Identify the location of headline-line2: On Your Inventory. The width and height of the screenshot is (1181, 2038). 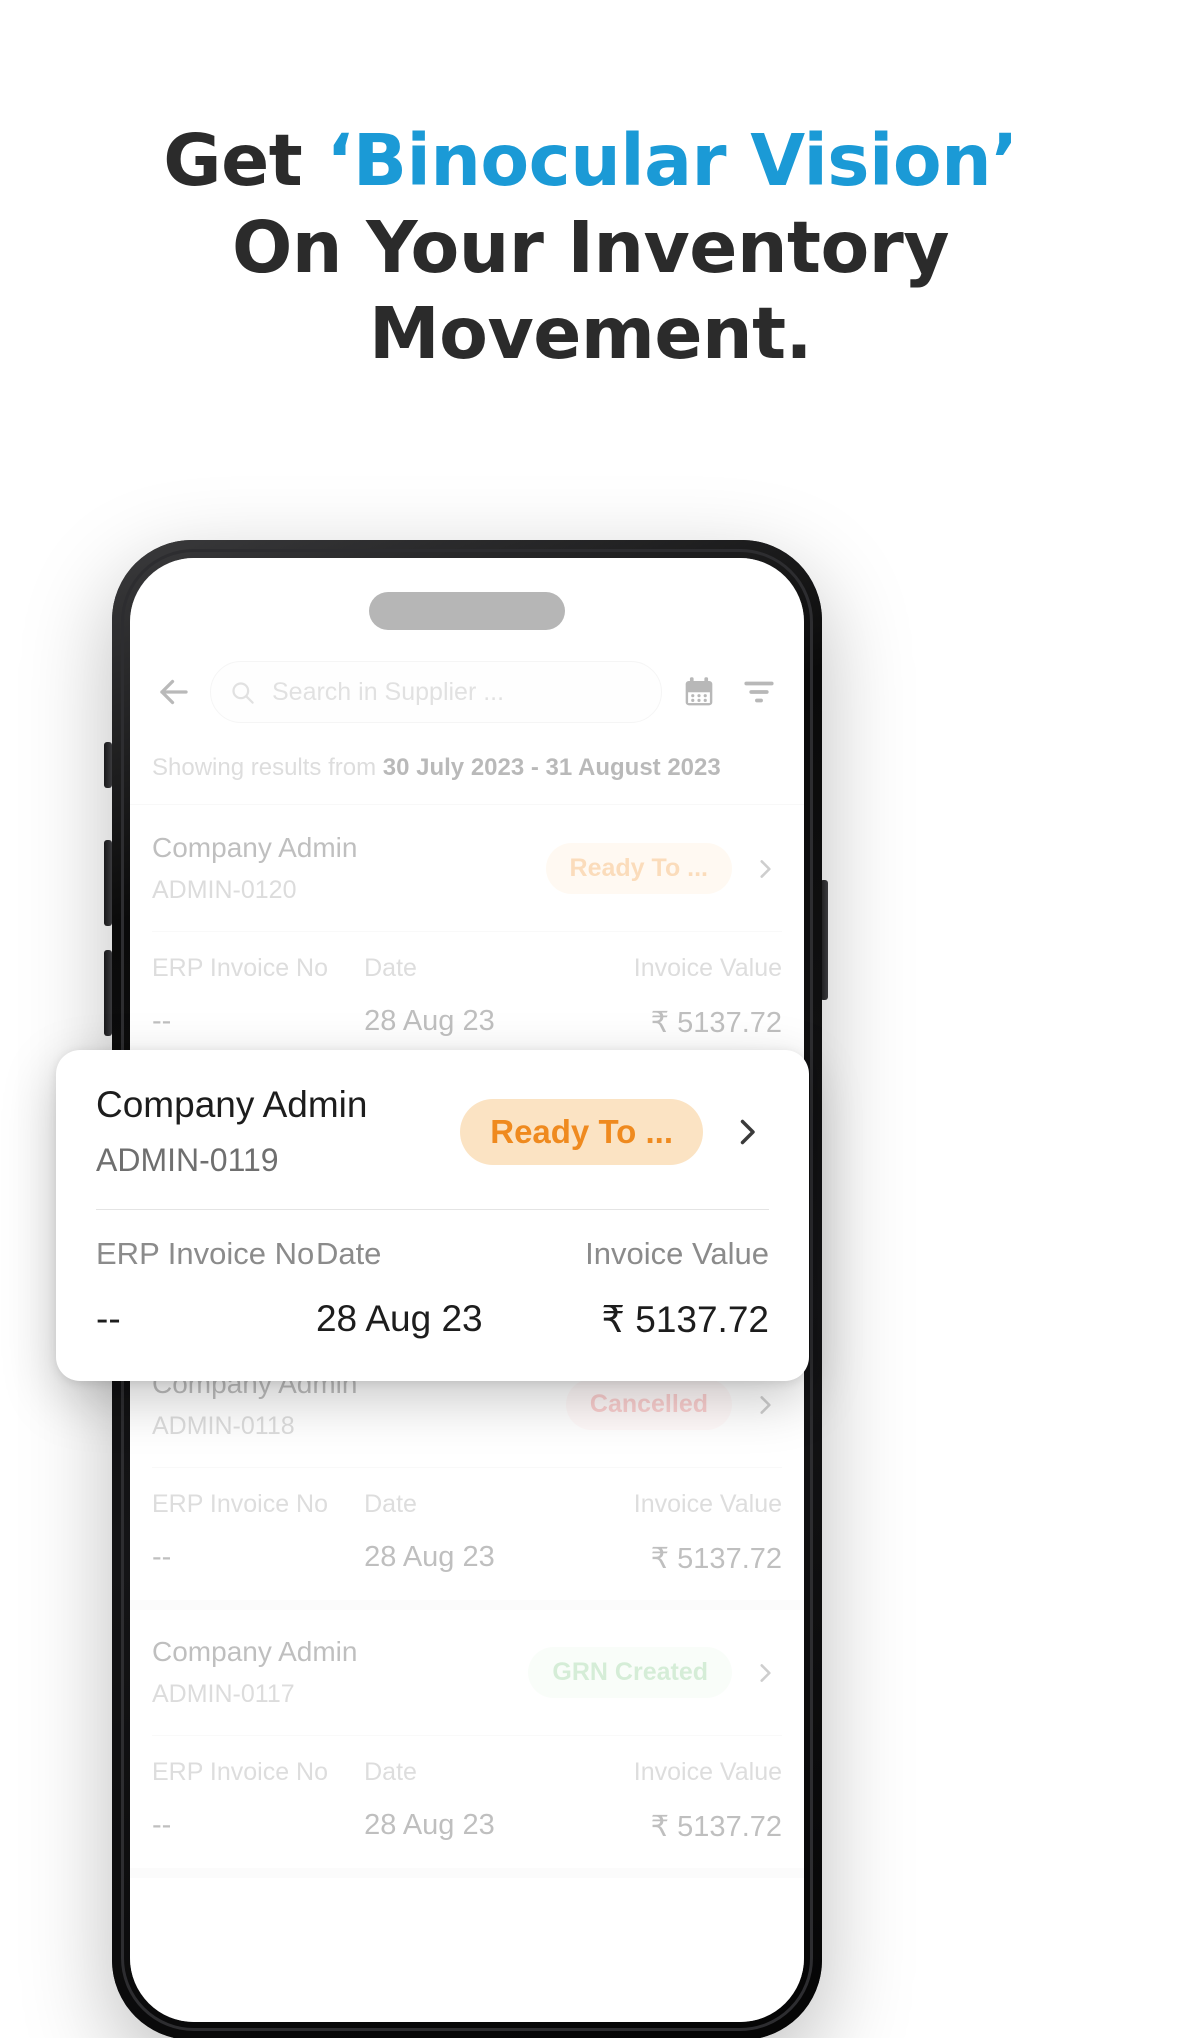
(590, 247).